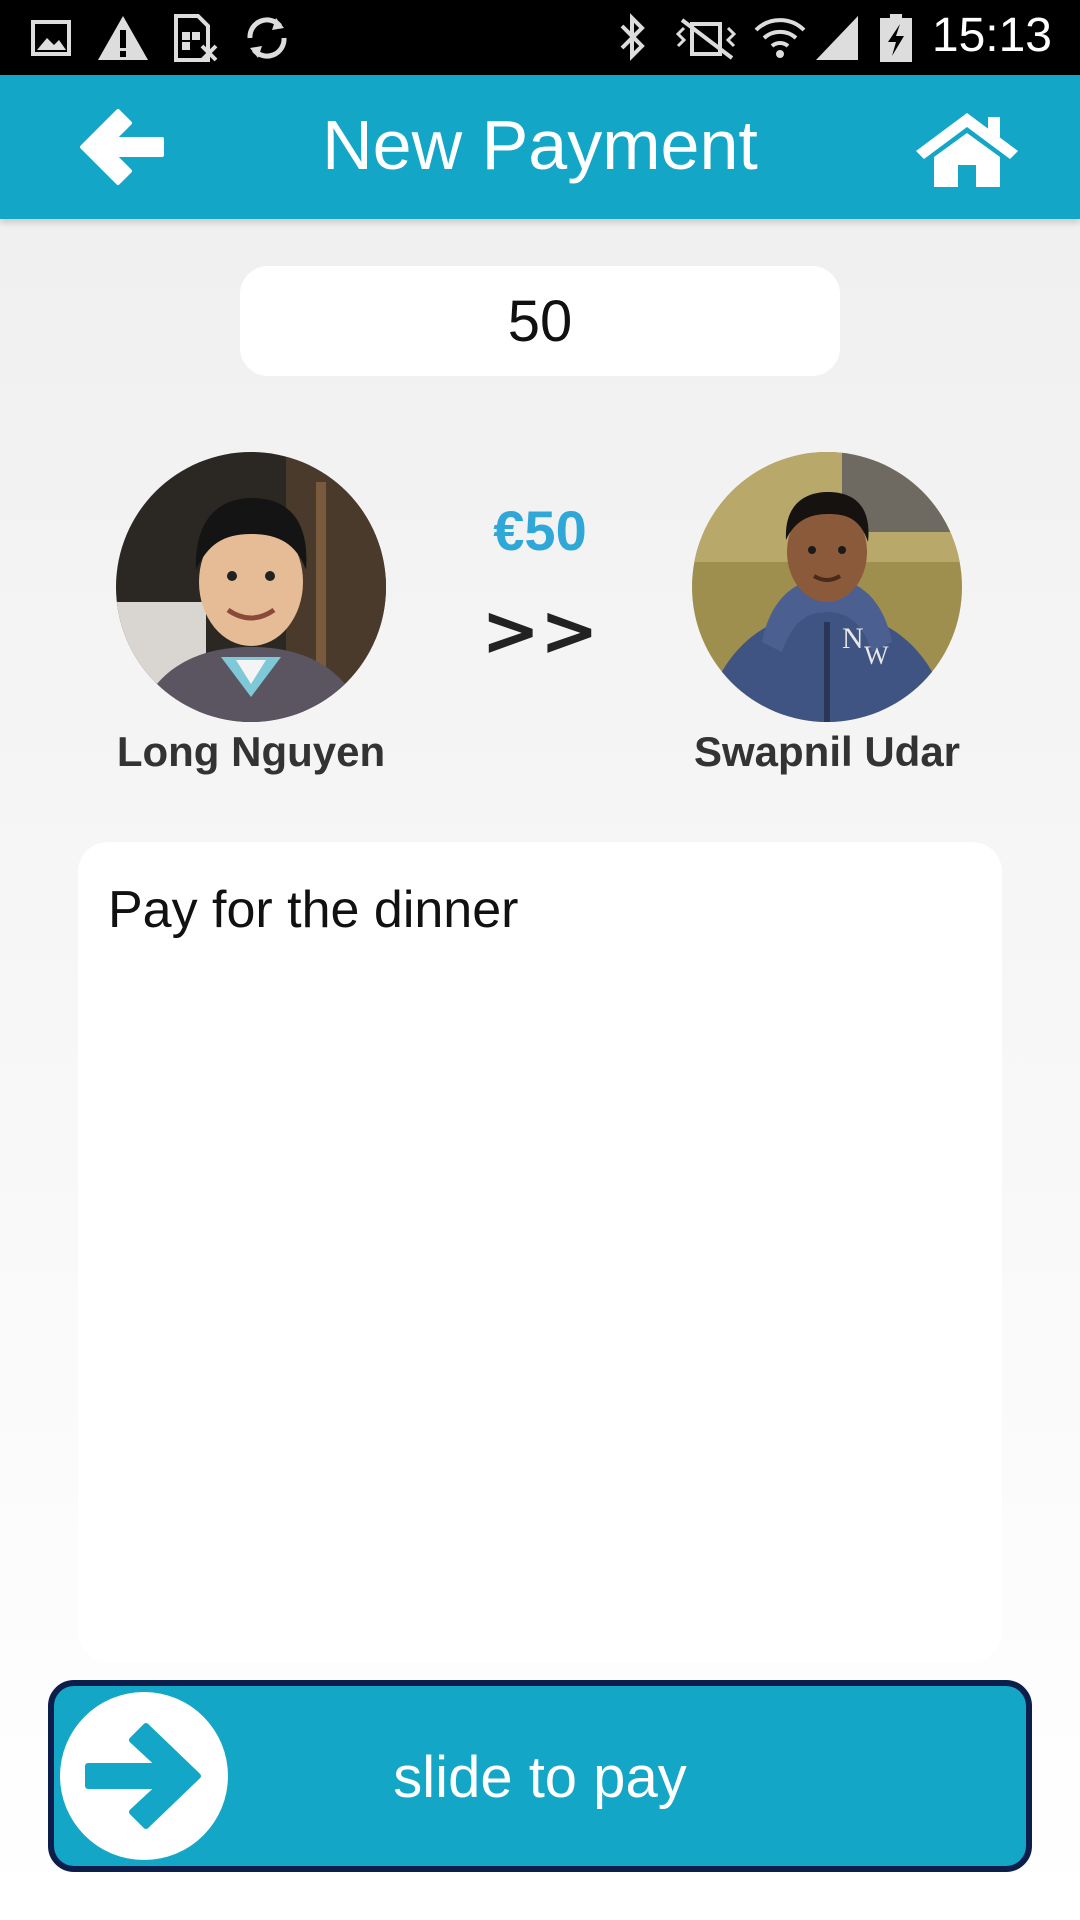 This screenshot has width=1080, height=1920. Describe the element at coordinates (853, 638) in the screenshot. I see `svg-text: N` at that location.